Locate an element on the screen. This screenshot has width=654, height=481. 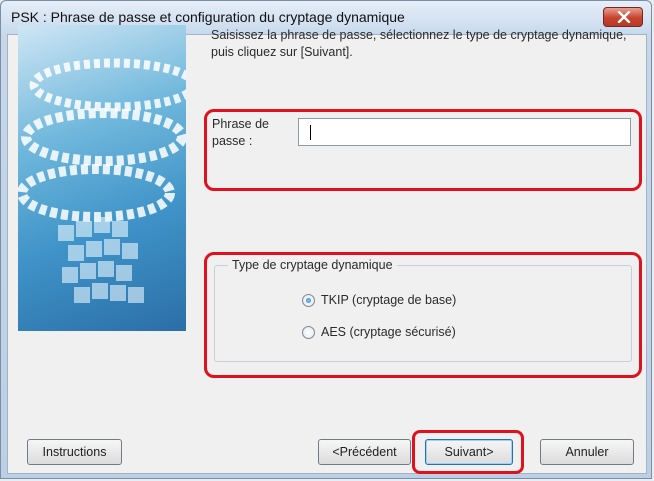
passphrase-label: Phrase de passe : is located at coordinates (248, 133).